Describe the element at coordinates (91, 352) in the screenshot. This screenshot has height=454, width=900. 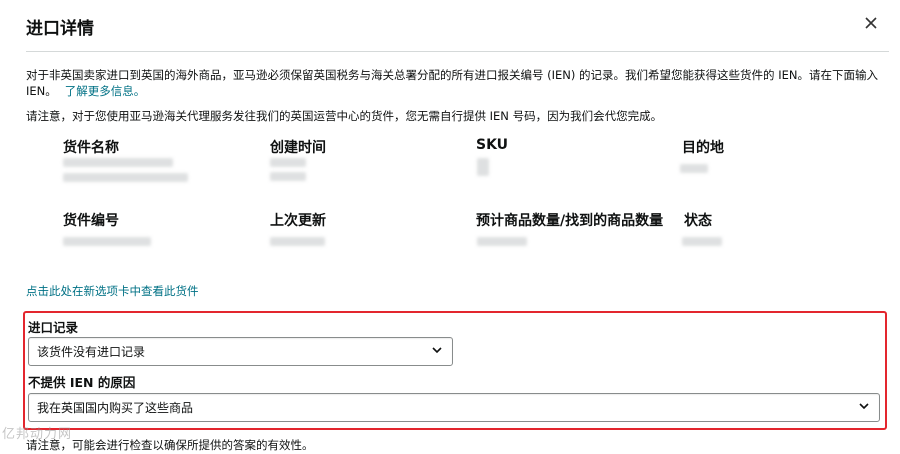
I see `import-record-selected: 该货件没有进口记录` at that location.